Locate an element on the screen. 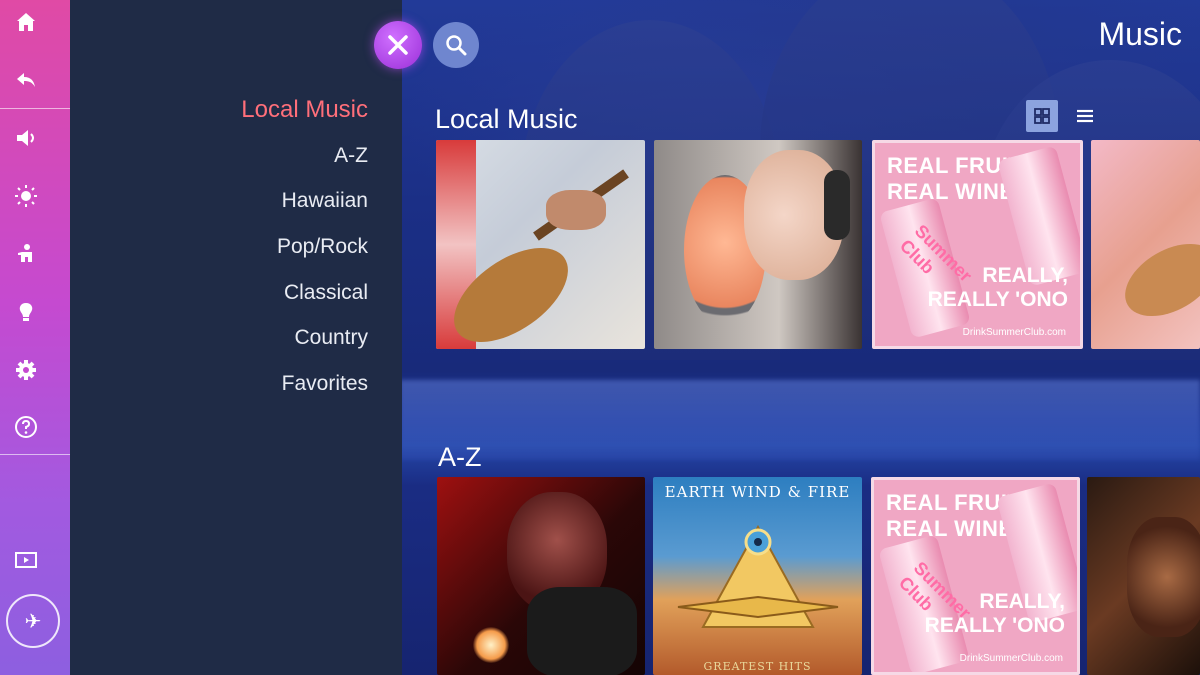 The height and width of the screenshot is (675, 1200). category-item-a-z: A-Z is located at coordinates (304, 161).